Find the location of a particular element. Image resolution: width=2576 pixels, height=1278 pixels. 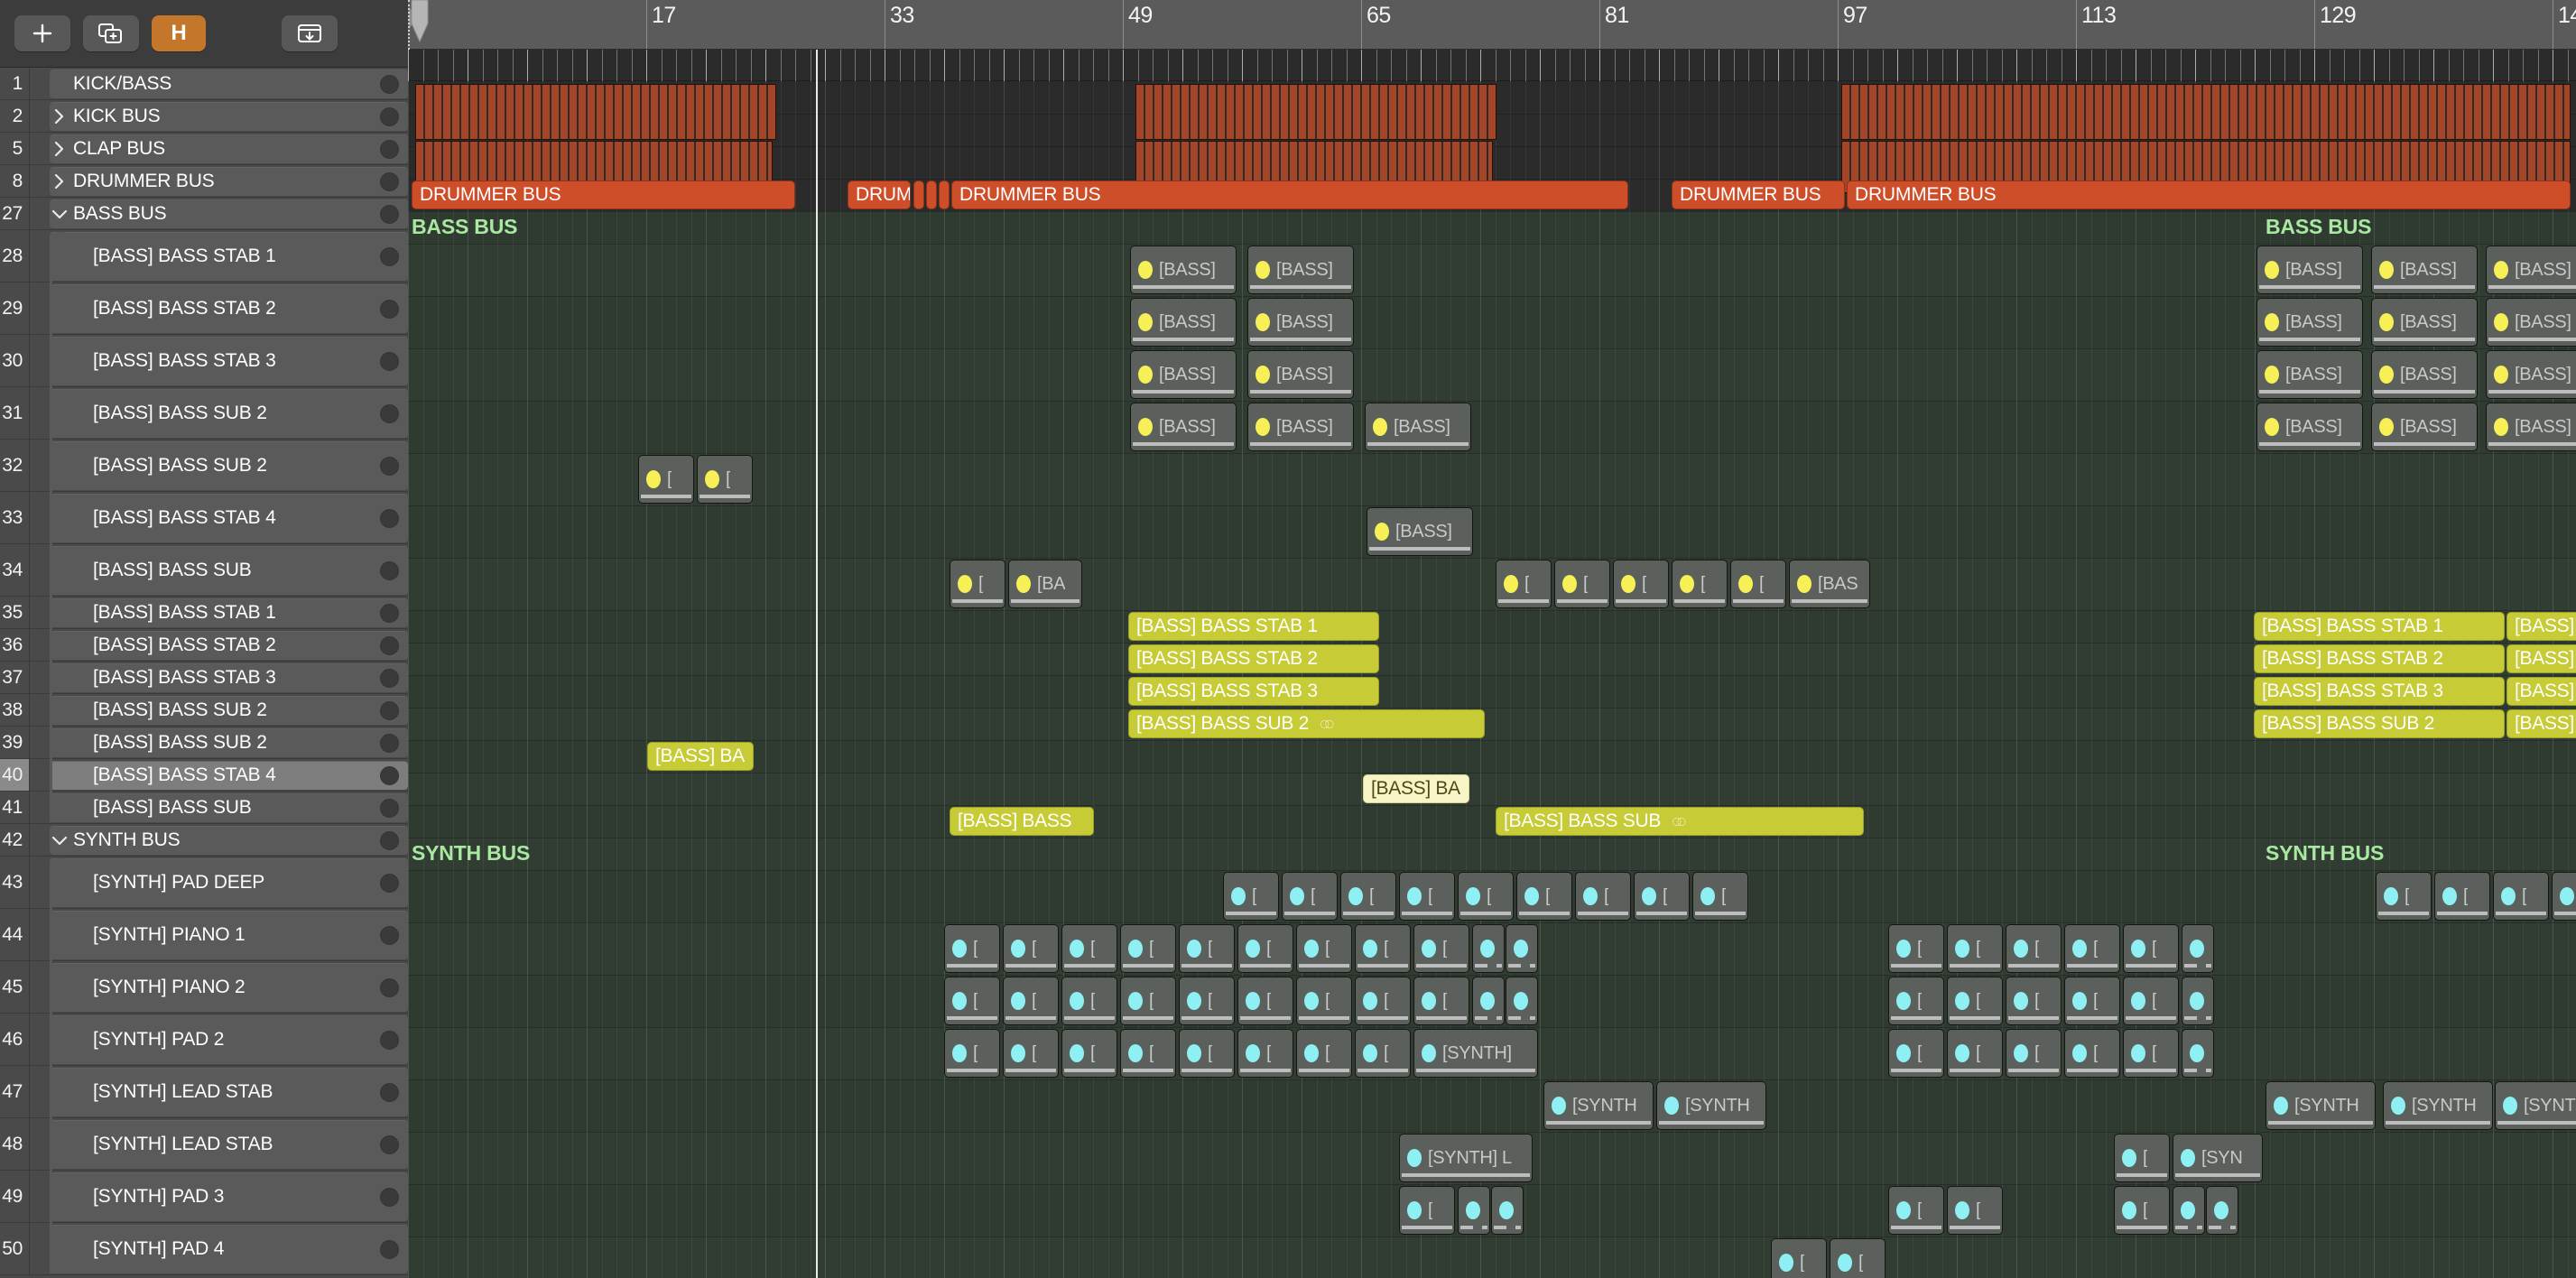

track-body: [BASS] BASS STAB 3 is located at coordinates (229, 677).